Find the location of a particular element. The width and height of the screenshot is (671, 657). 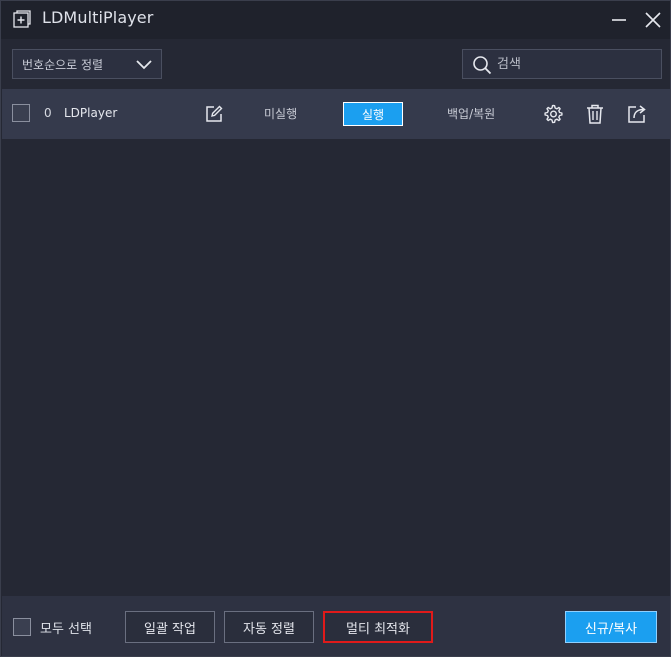

row-checkbox is located at coordinates (21, 113).